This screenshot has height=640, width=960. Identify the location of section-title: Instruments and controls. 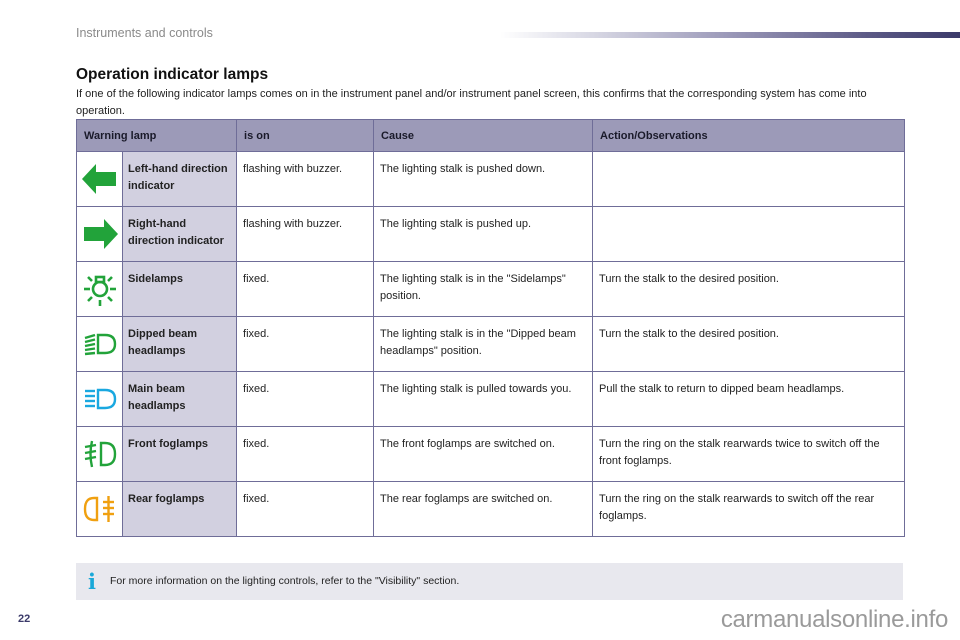
(144, 33).